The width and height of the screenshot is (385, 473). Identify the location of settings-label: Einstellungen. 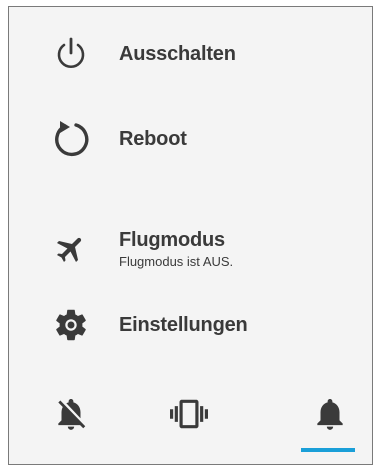
(183, 324).